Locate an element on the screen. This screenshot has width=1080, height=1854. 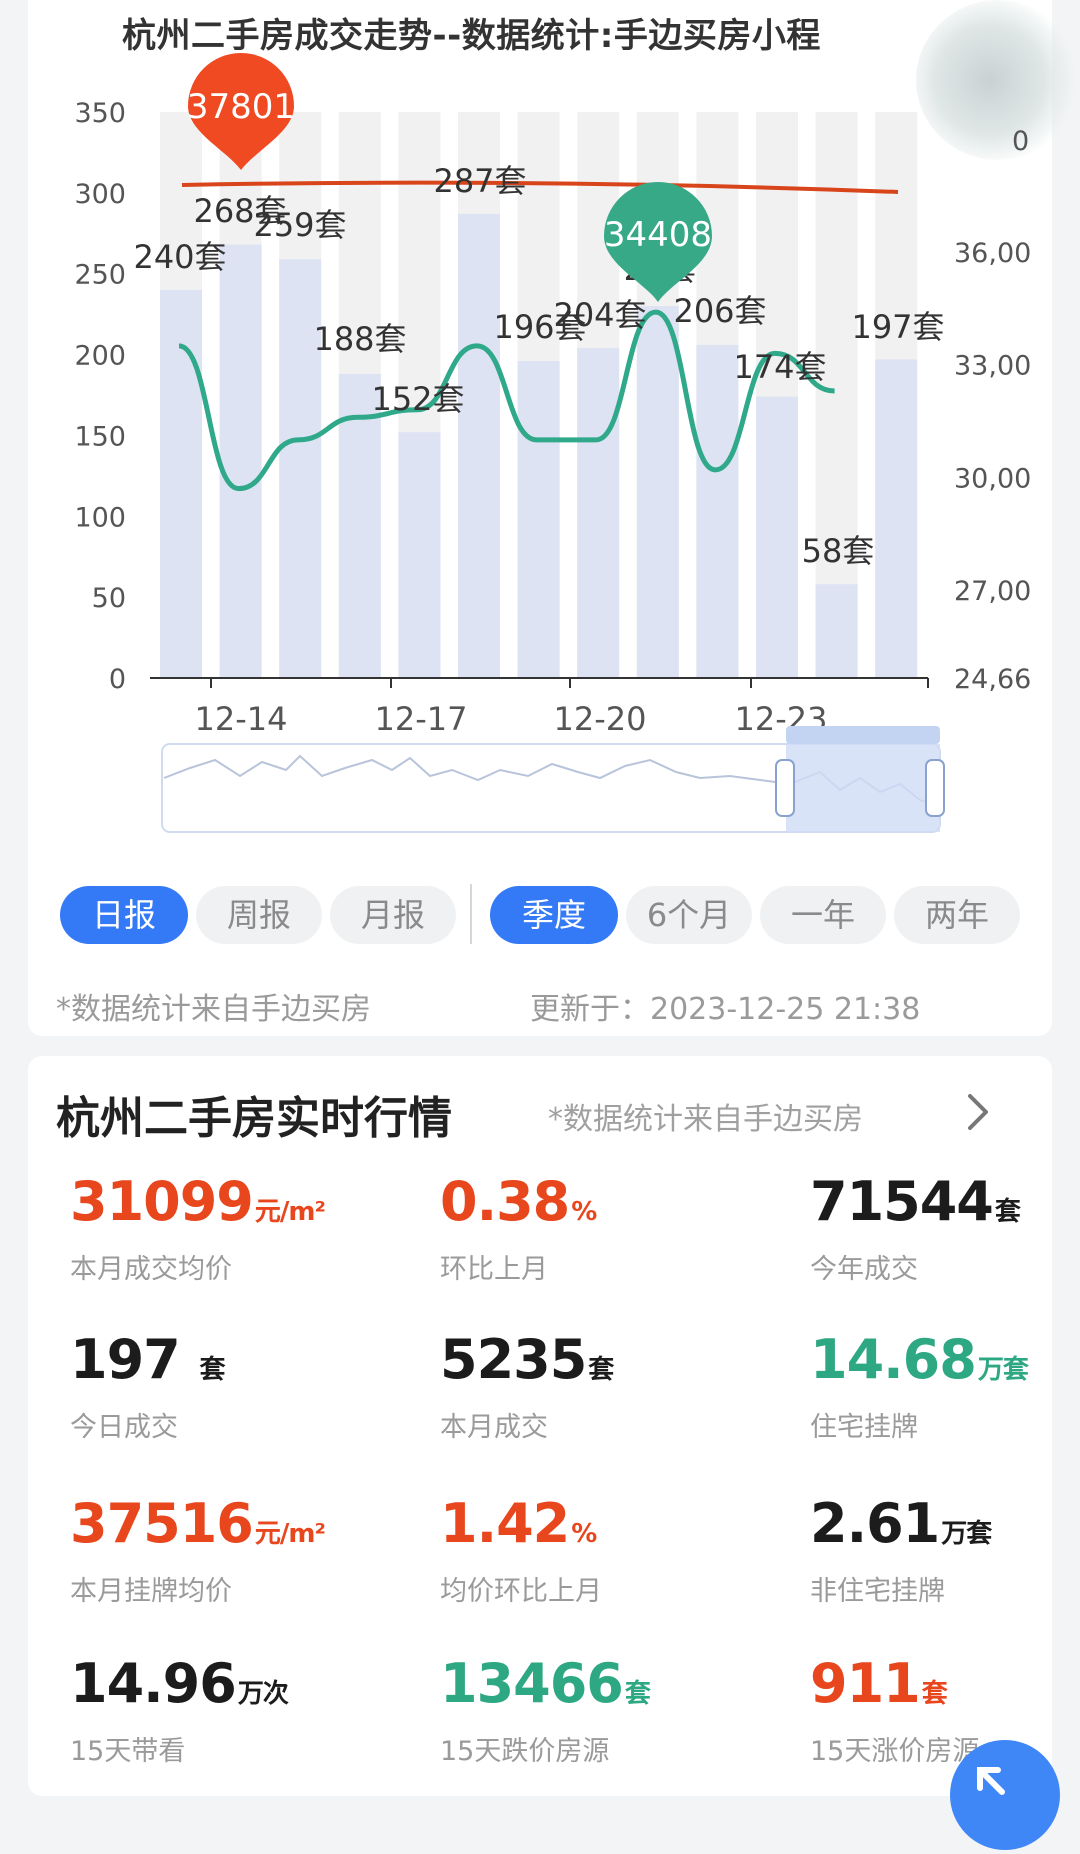
stat-label: 本月挂牌均价 is located at coordinates (151, 1591).